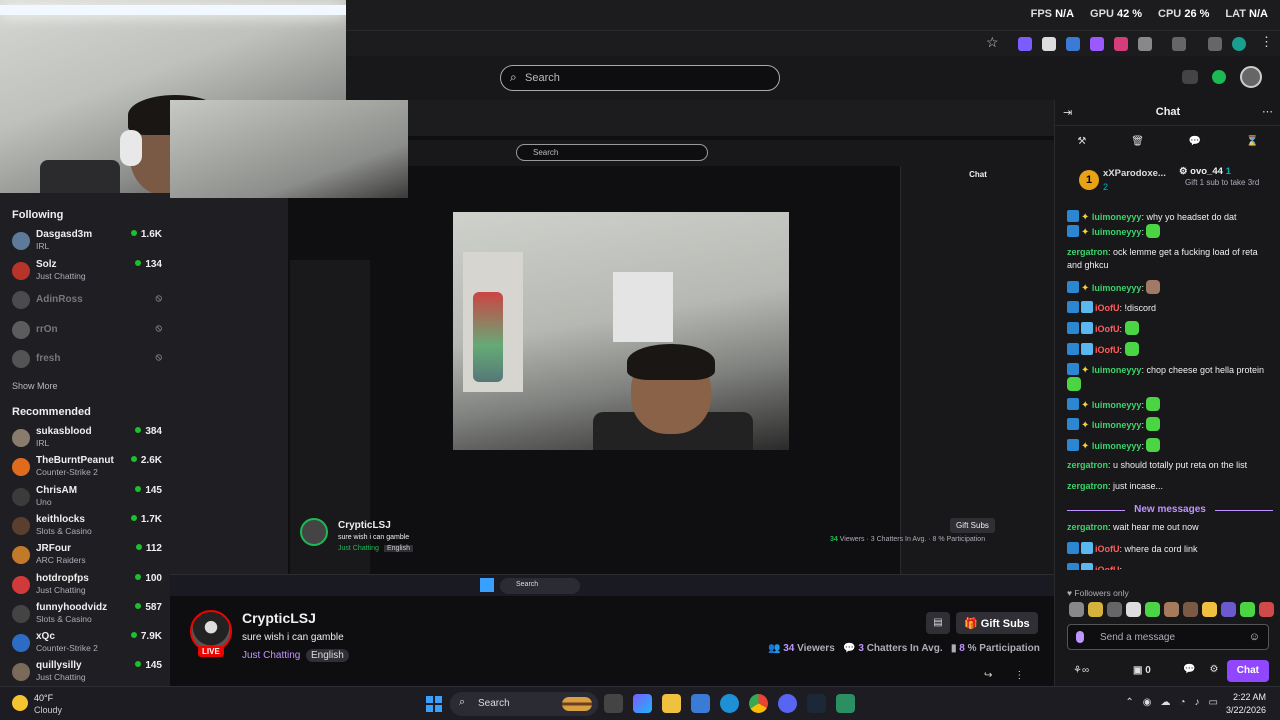  Describe the element at coordinates (87, 615) in the screenshot. I see `channel-item: funnyhoodvidz Slots & Casino 587` at that location.